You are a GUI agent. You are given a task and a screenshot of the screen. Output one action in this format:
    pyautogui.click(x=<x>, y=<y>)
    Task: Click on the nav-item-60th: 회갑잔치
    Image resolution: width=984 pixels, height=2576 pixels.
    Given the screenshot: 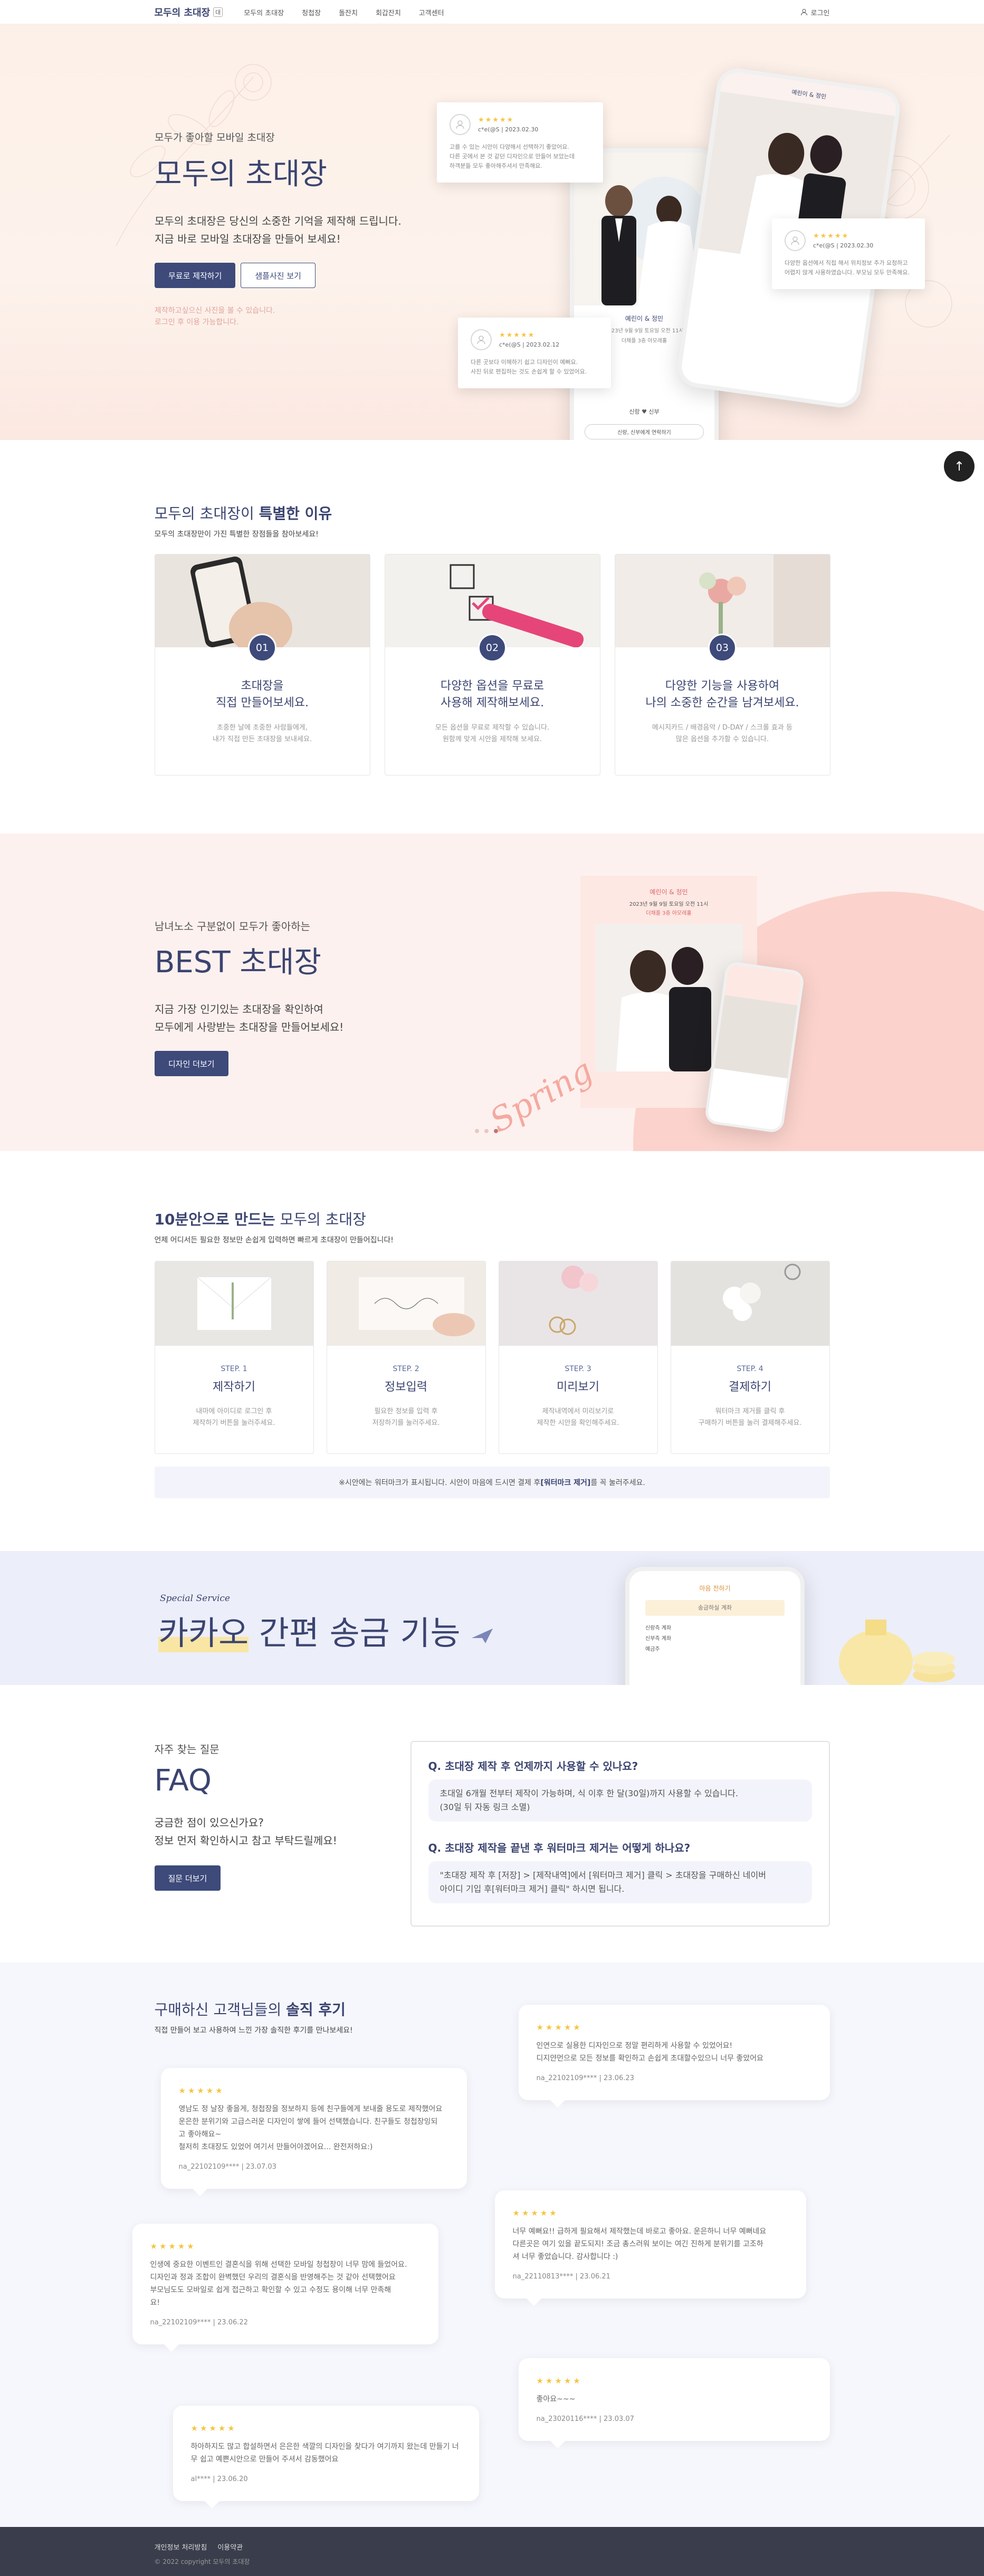 What is the action you would take?
    pyautogui.click(x=388, y=12)
    